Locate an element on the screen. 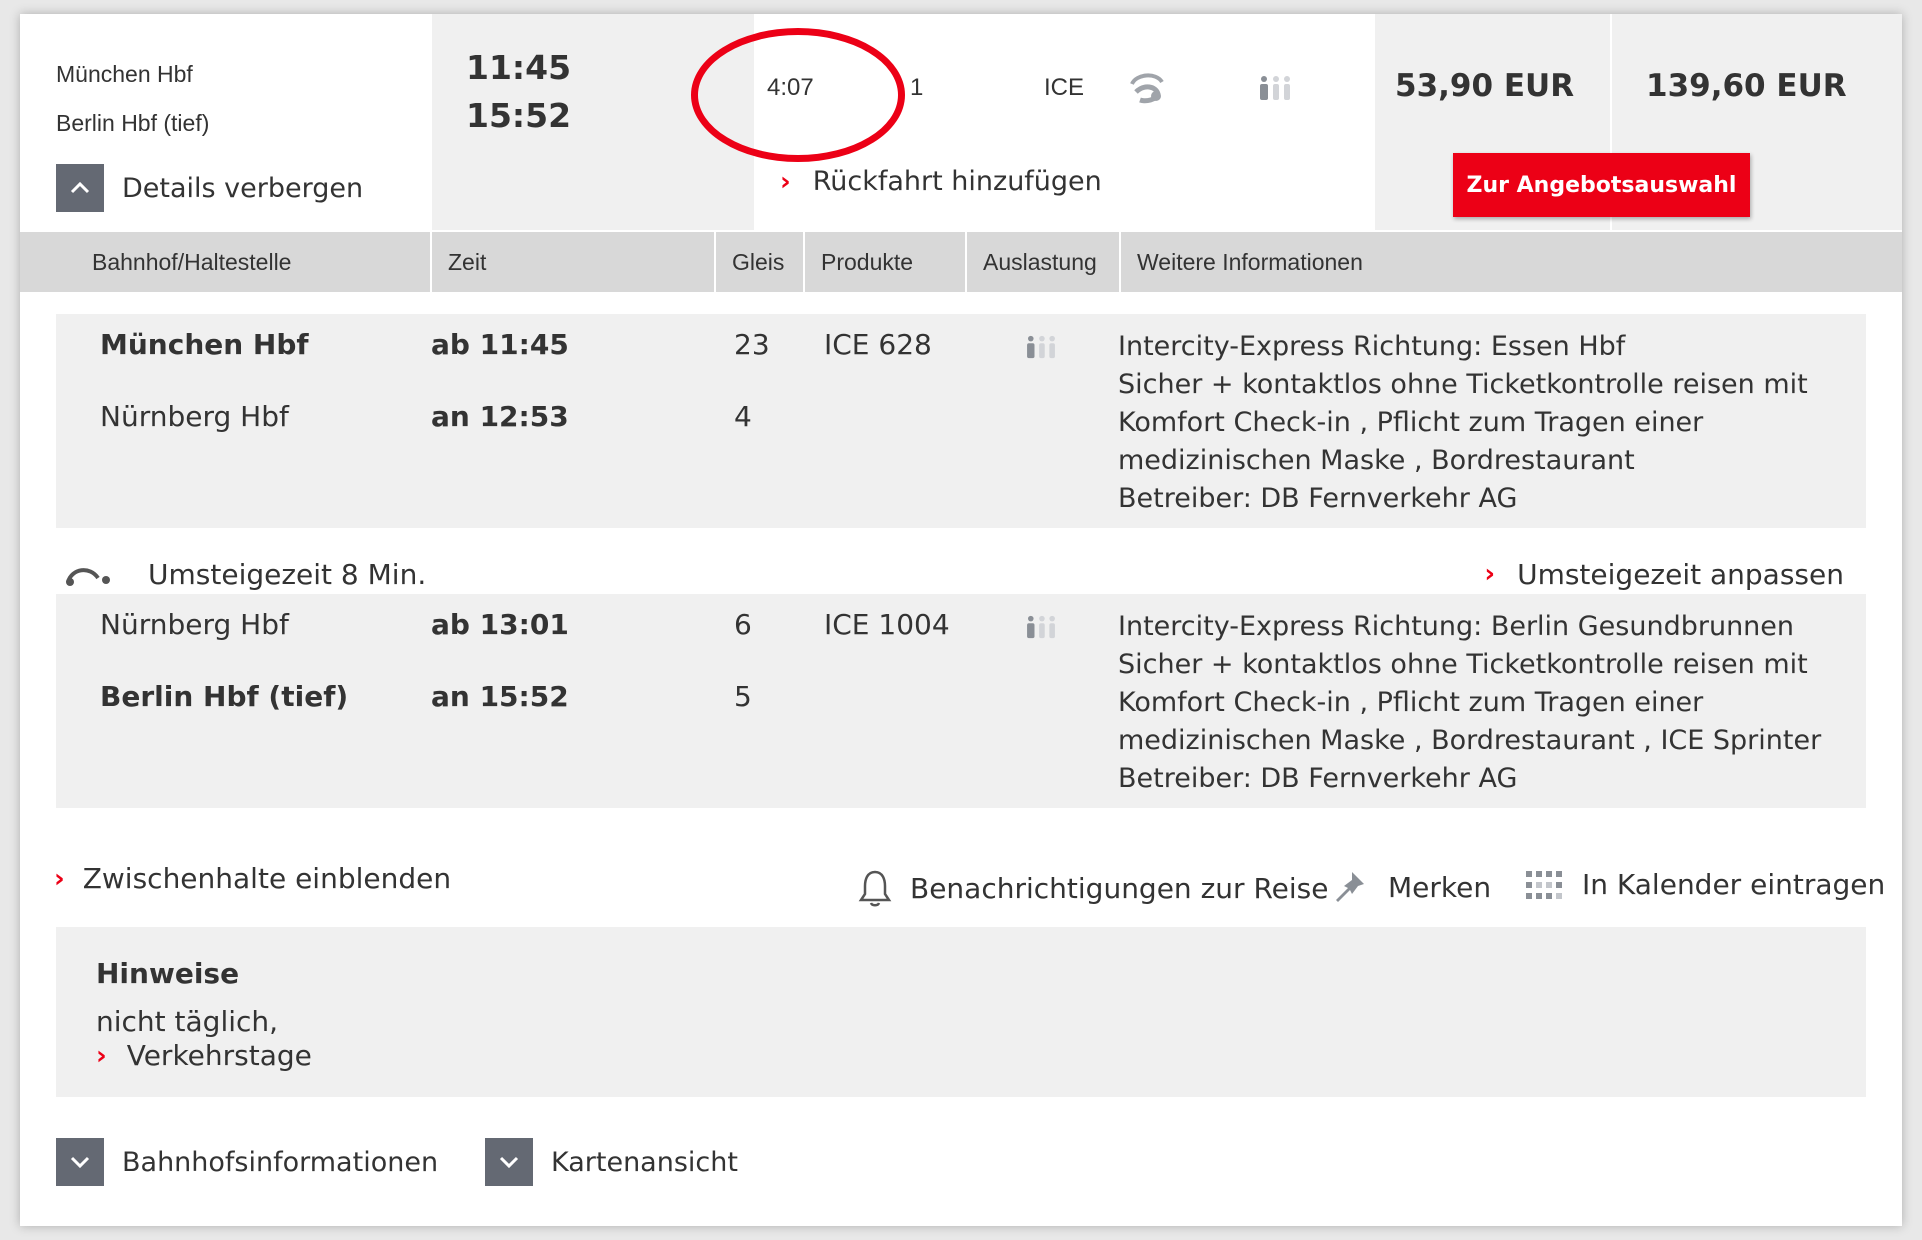 Image resolution: width=1922 pixels, height=1240 pixels. leg-2-from-platform: 6 is located at coordinates (743, 624).